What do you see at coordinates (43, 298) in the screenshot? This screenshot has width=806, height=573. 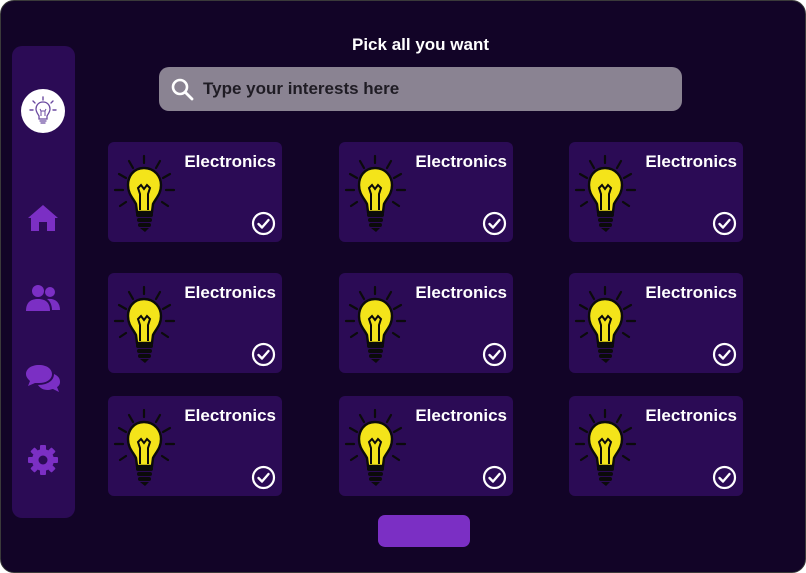 I see `users-icon` at bounding box center [43, 298].